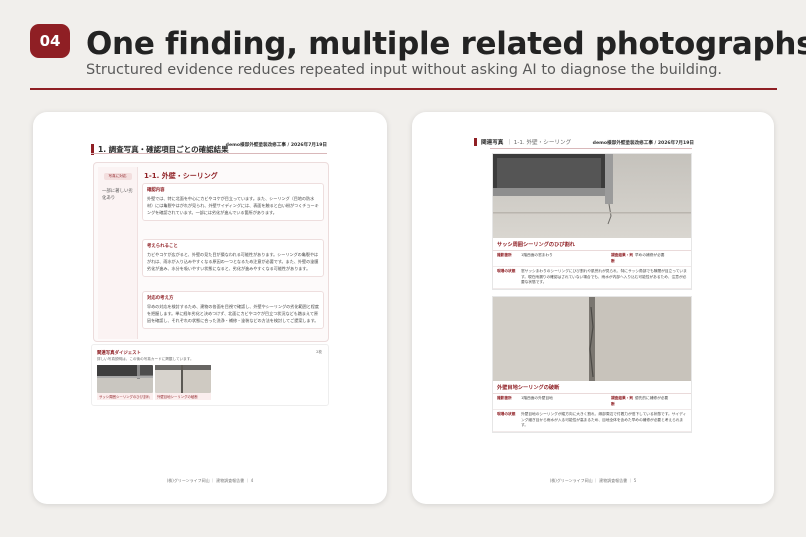  I want to click on digest-count: 2枚, so click(319, 352).